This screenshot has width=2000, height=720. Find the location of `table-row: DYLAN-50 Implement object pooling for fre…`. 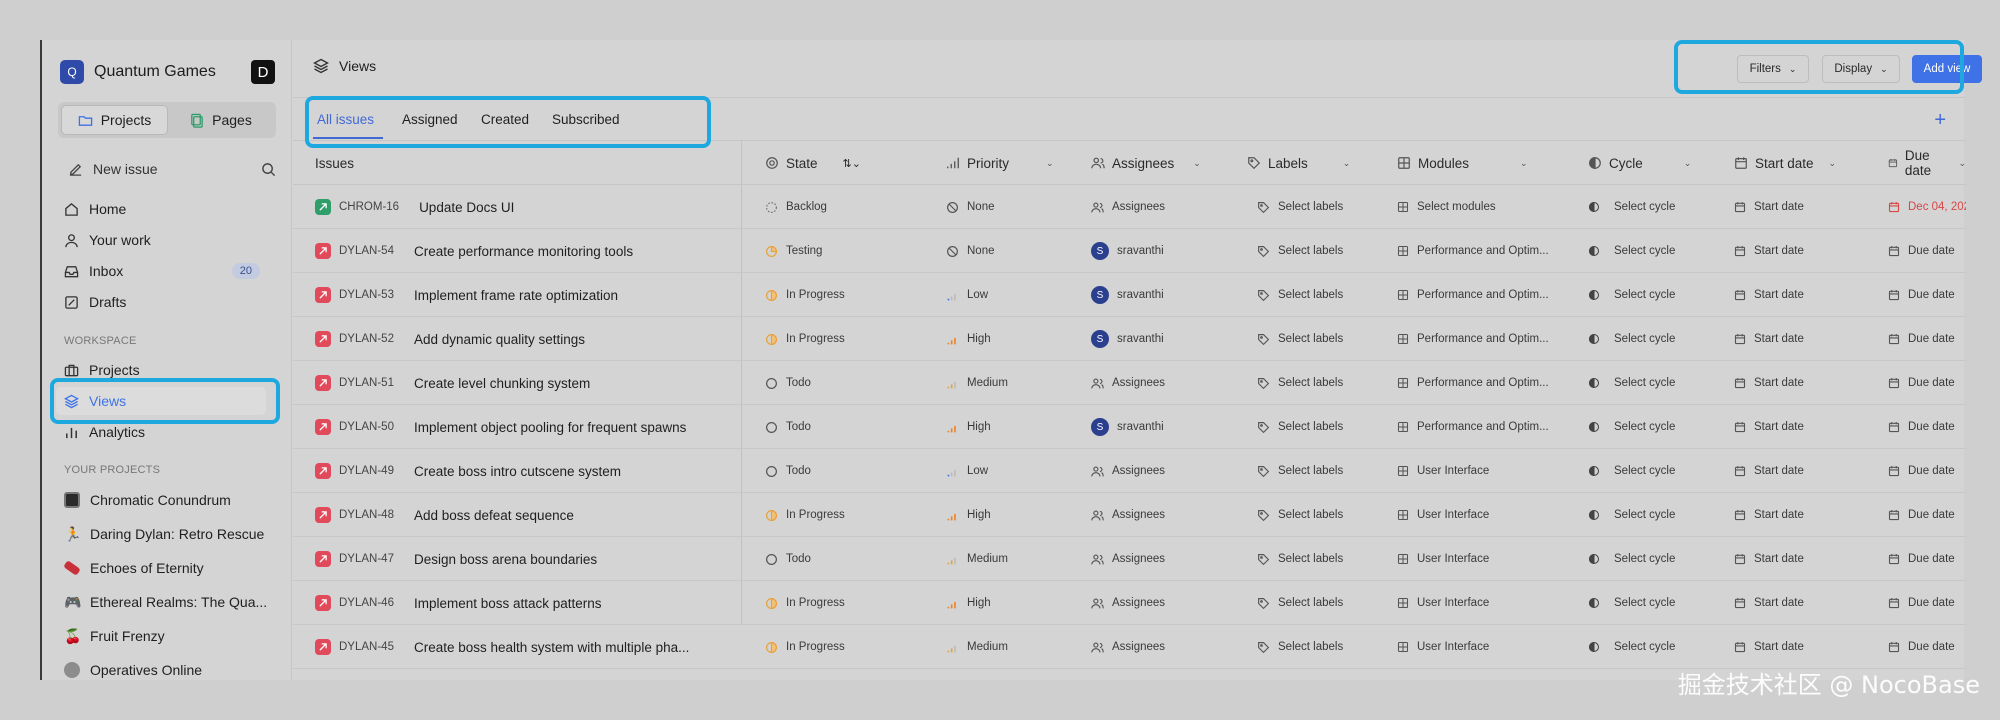

table-row: DYLAN-50 Implement object pooling for fre… is located at coordinates (1129, 427).